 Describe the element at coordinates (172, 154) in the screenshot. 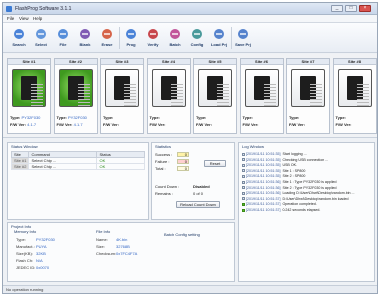

I see `success-stat: Success : 0` at that location.